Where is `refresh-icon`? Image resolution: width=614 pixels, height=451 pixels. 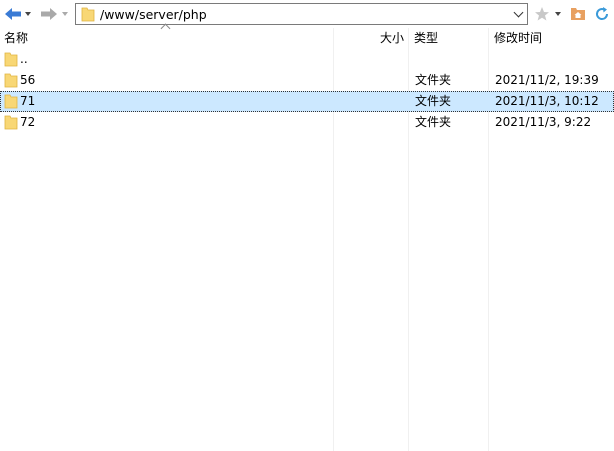
refresh-icon is located at coordinates (602, 13).